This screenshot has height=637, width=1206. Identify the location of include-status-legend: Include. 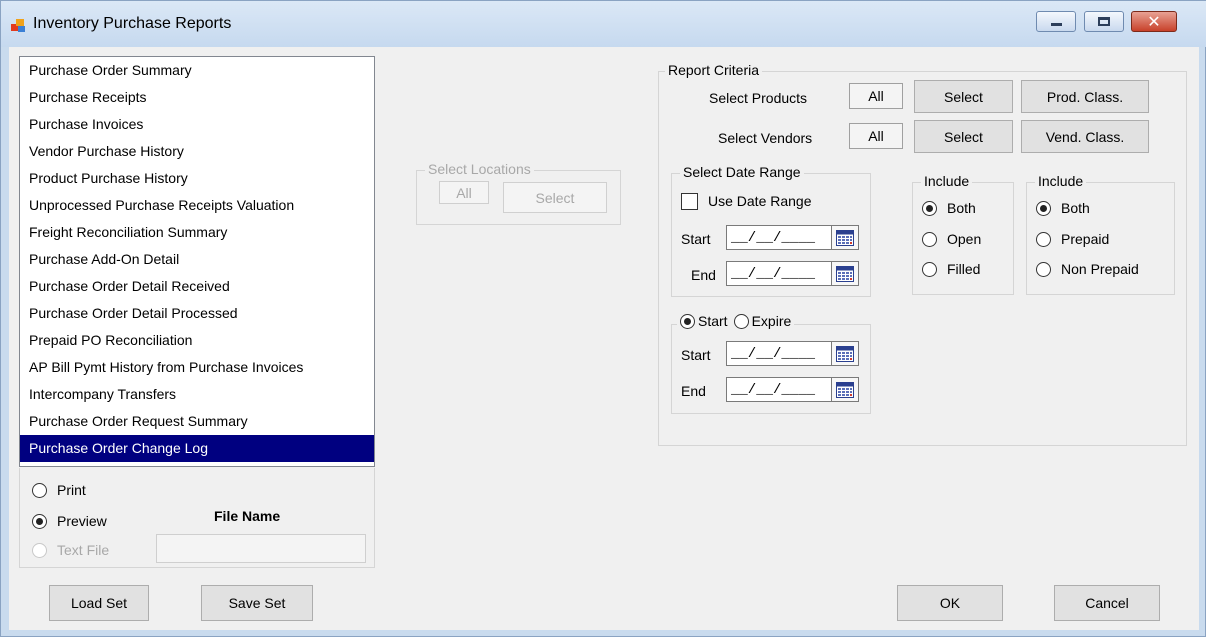
(947, 181).